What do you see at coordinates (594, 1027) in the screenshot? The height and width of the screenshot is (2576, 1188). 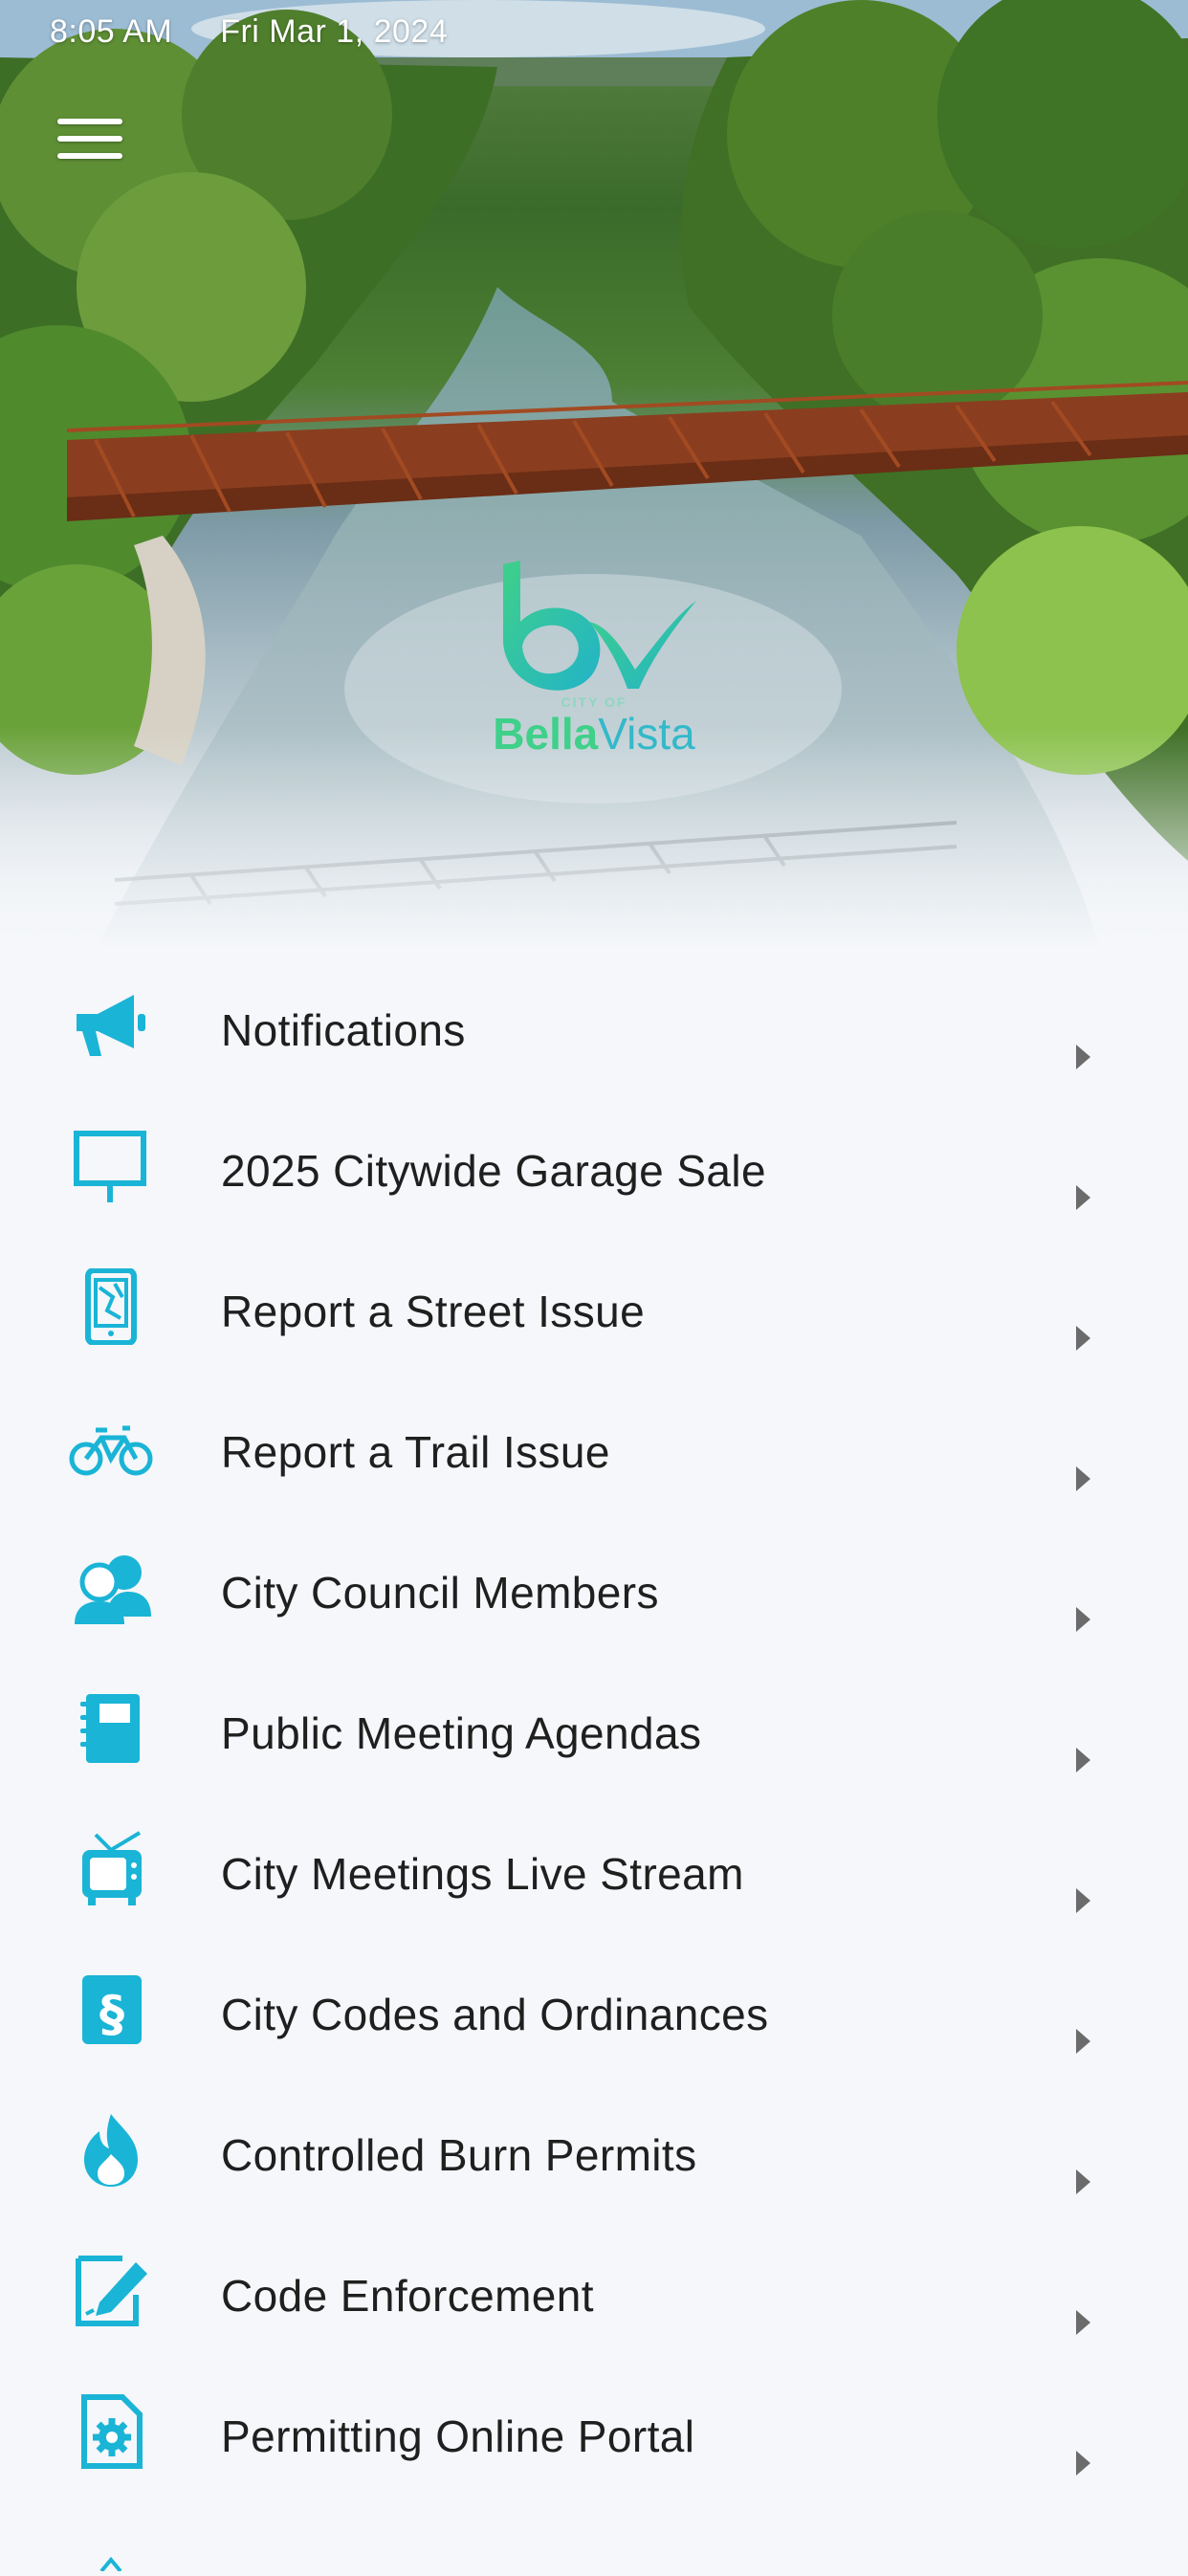 I see `menu-item-notifications: Notifications` at bounding box center [594, 1027].